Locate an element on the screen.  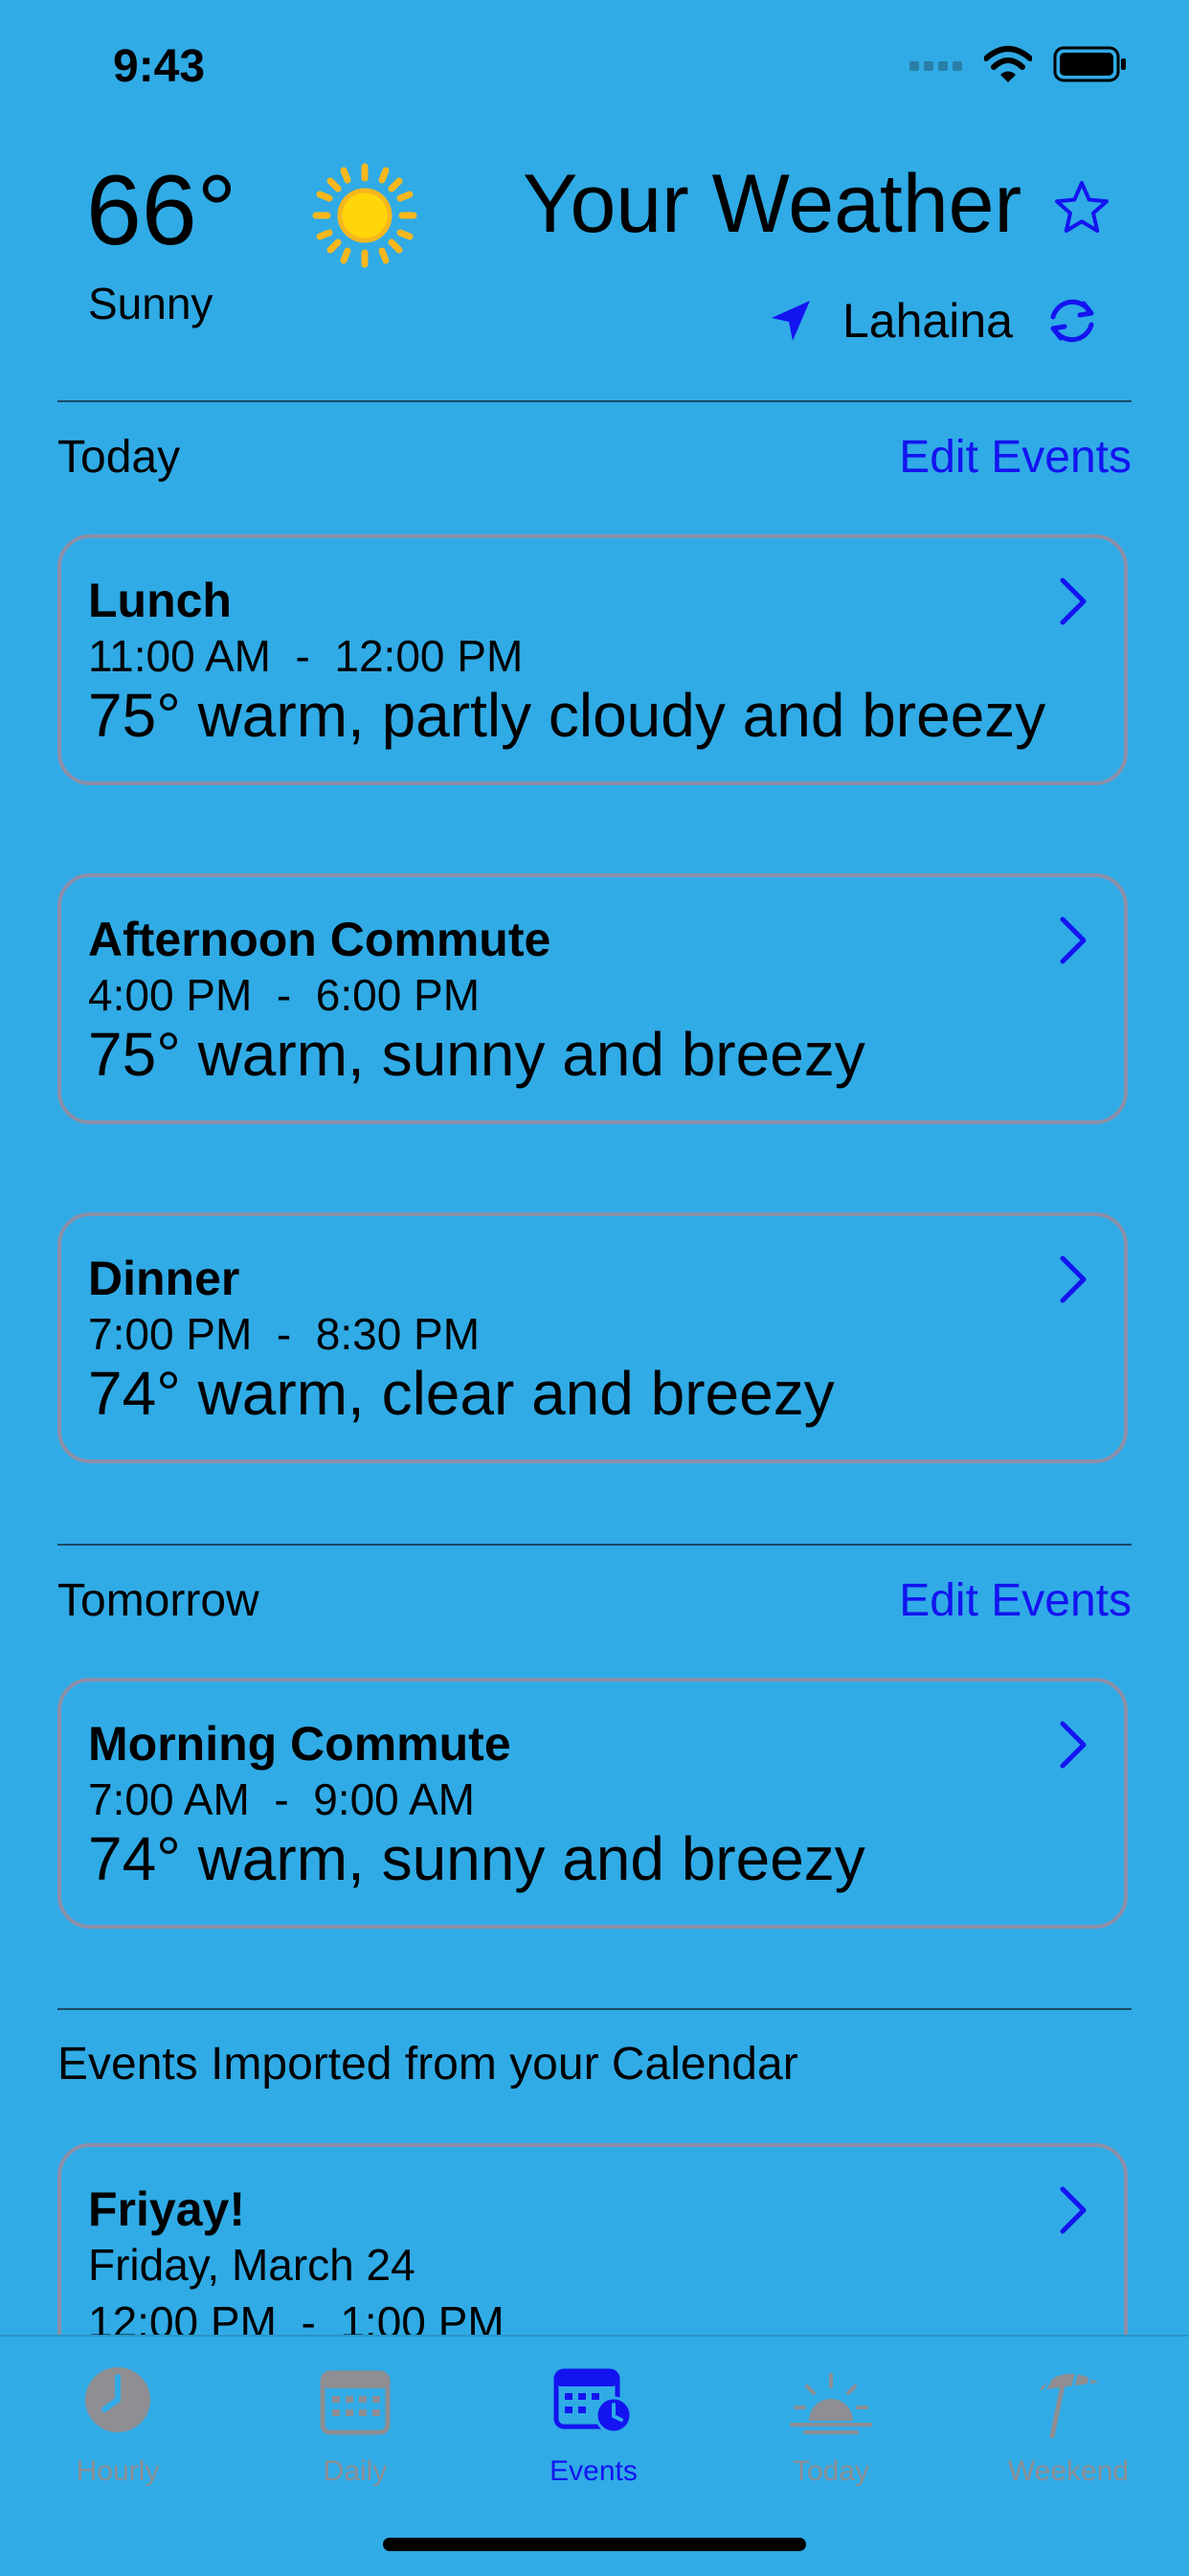
battery-icon is located at coordinates (1089, 64).